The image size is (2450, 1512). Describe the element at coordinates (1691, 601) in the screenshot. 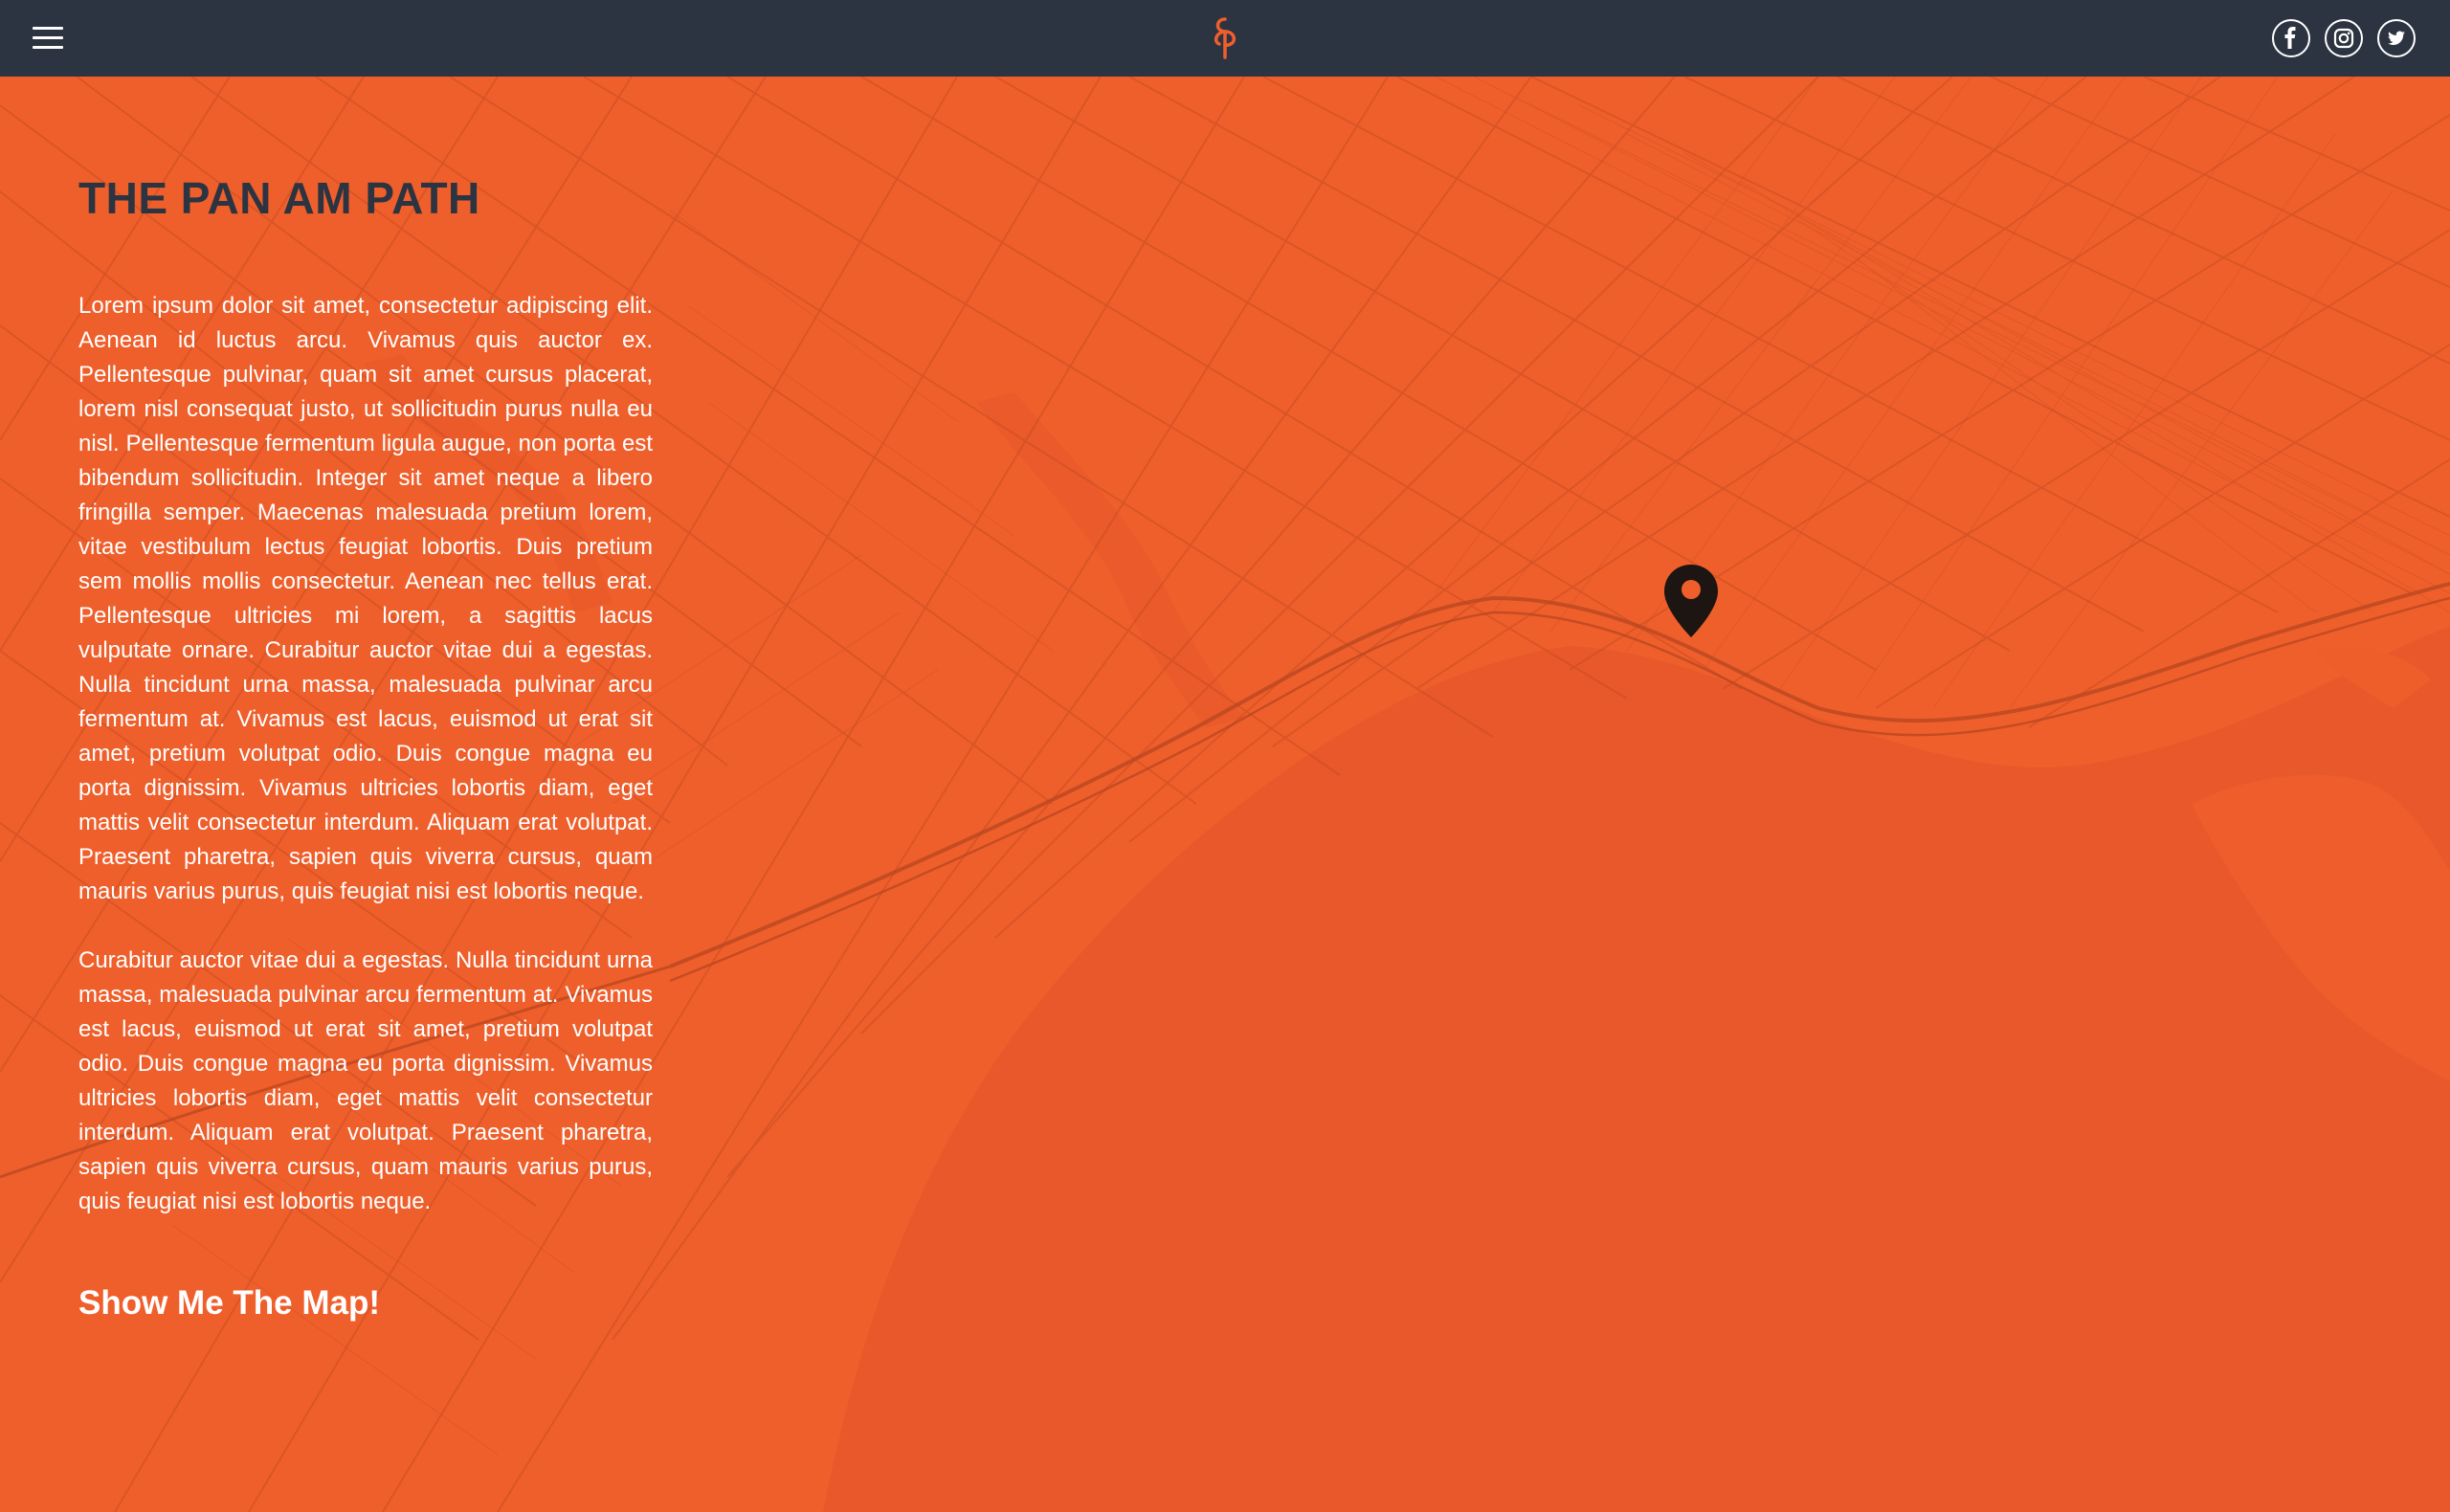

I see `map-pin-icon` at that location.